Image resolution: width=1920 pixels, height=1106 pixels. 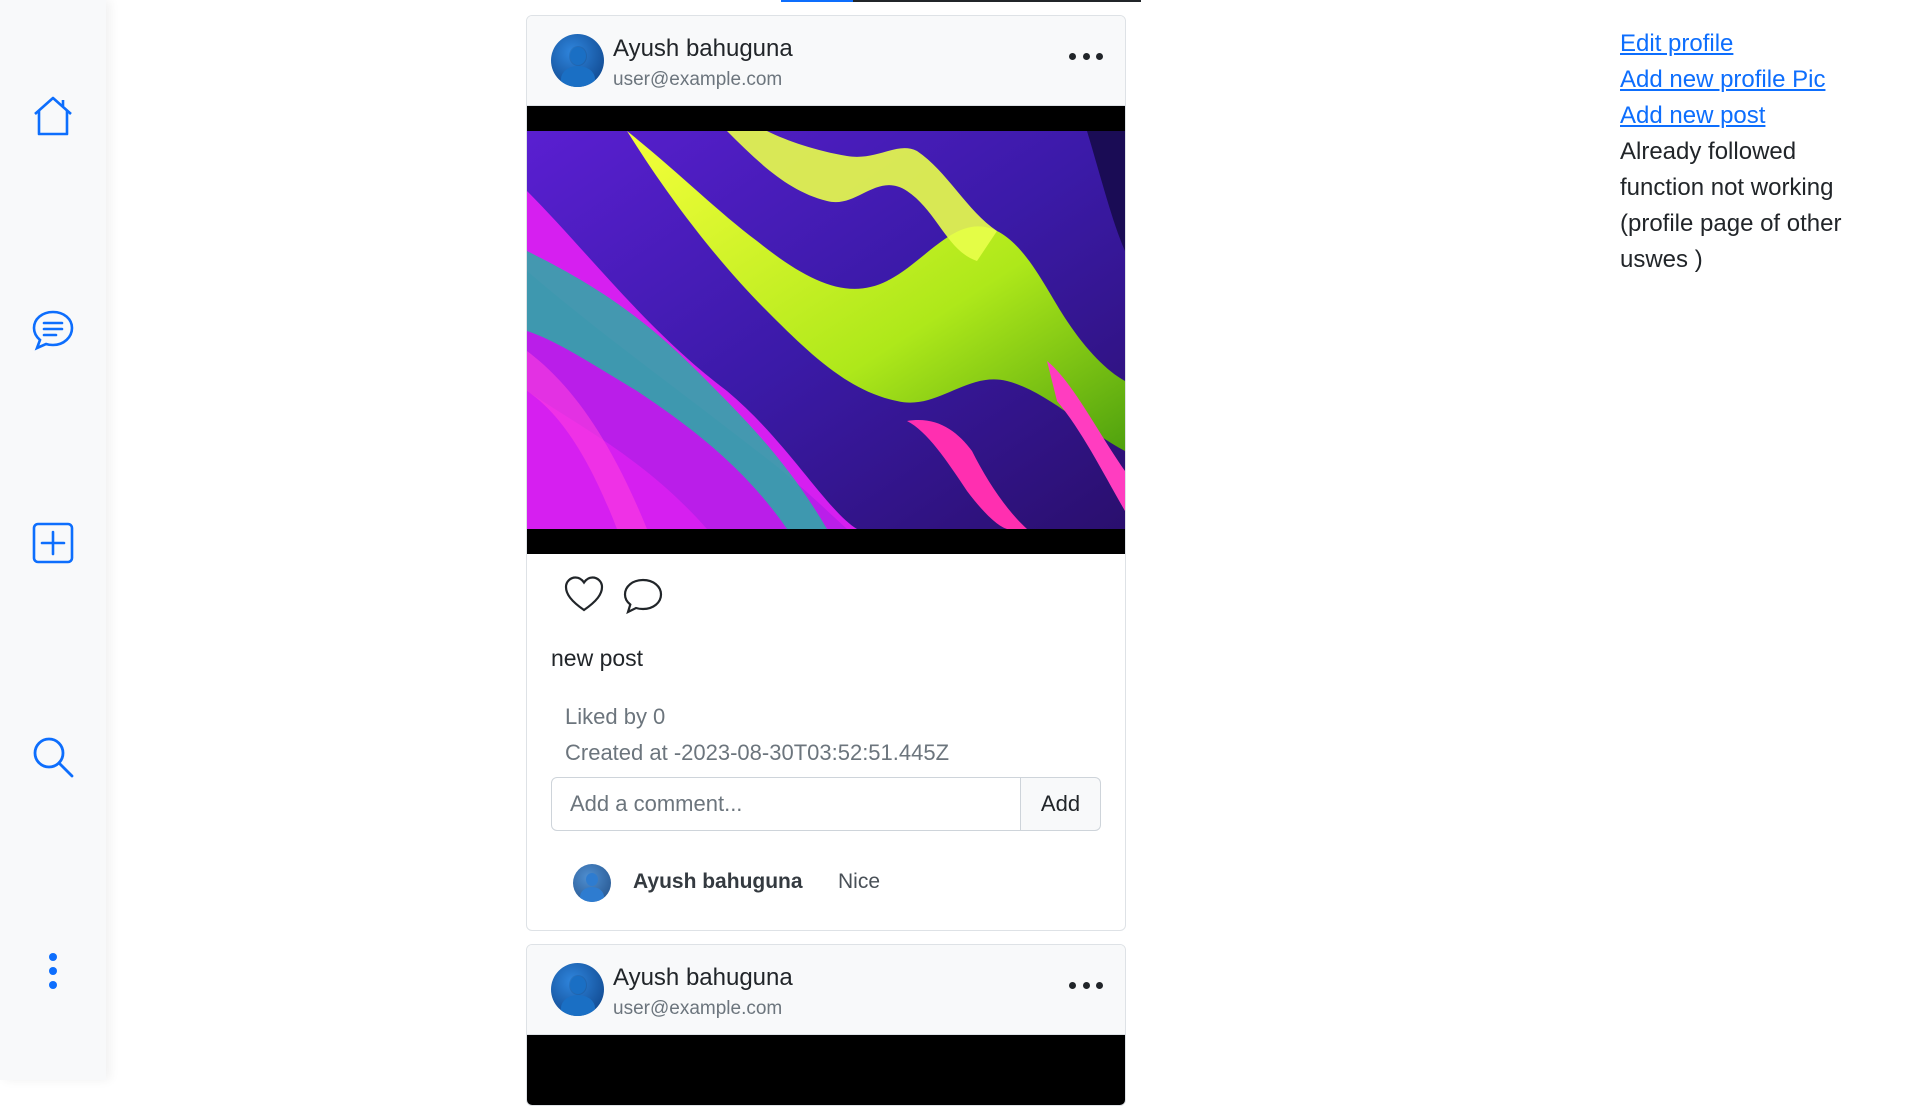 I want to click on add-post-link: Add new post, so click(x=1750, y=116).